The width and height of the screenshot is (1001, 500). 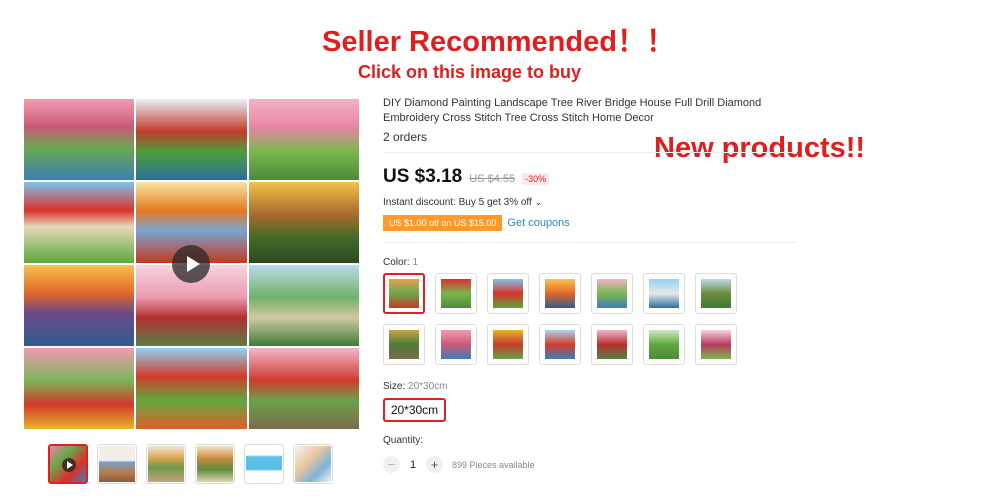 I want to click on click-to-buy-link: Click on this image to buy, so click(x=469, y=72).